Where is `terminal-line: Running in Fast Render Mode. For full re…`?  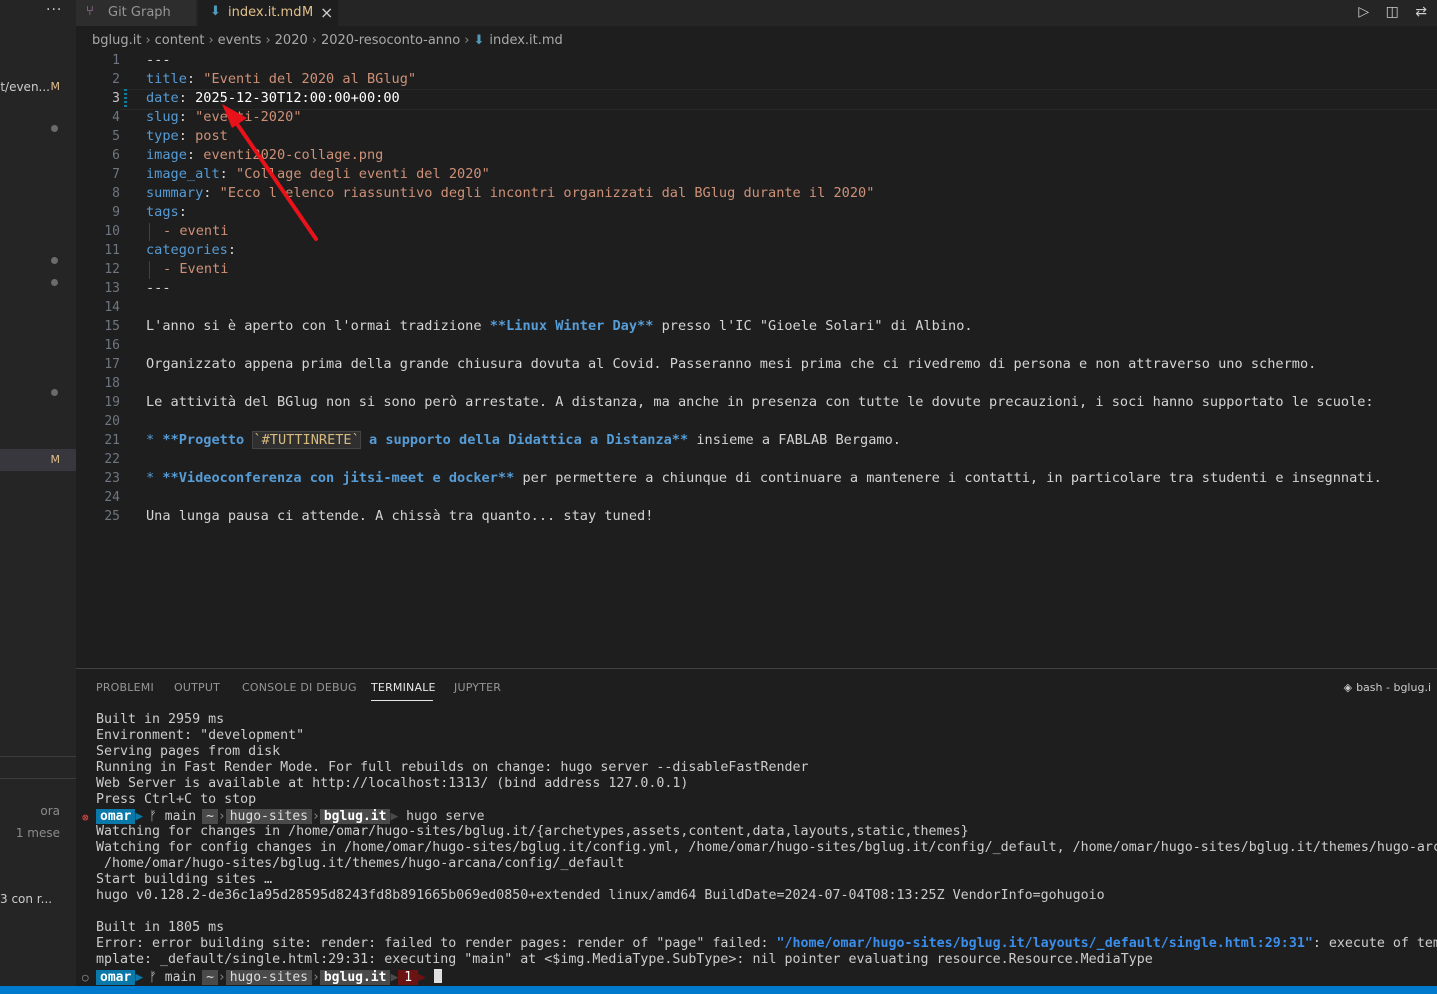 terminal-line: Running in Fast Render Mode. For full re… is located at coordinates (452, 767).